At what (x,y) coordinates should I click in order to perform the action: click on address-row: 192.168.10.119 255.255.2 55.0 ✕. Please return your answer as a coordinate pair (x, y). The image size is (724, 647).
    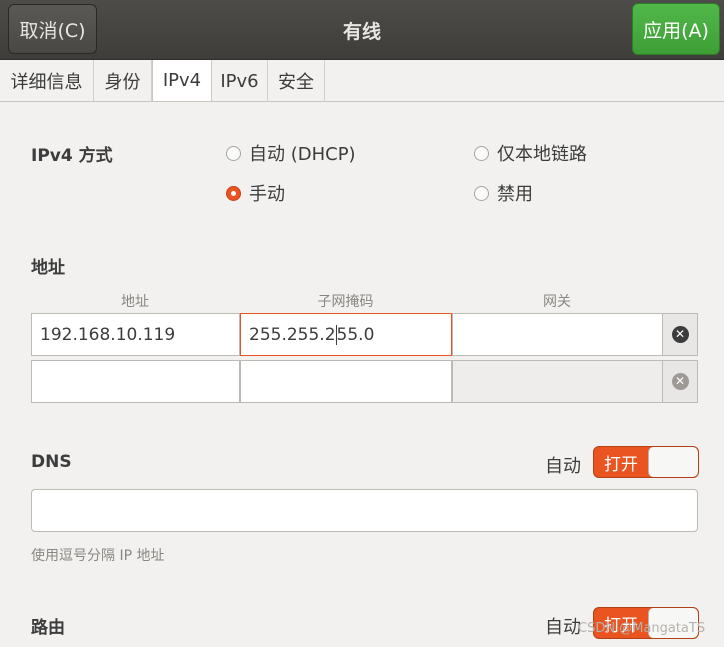
    Looking at the image, I should click on (364, 334).